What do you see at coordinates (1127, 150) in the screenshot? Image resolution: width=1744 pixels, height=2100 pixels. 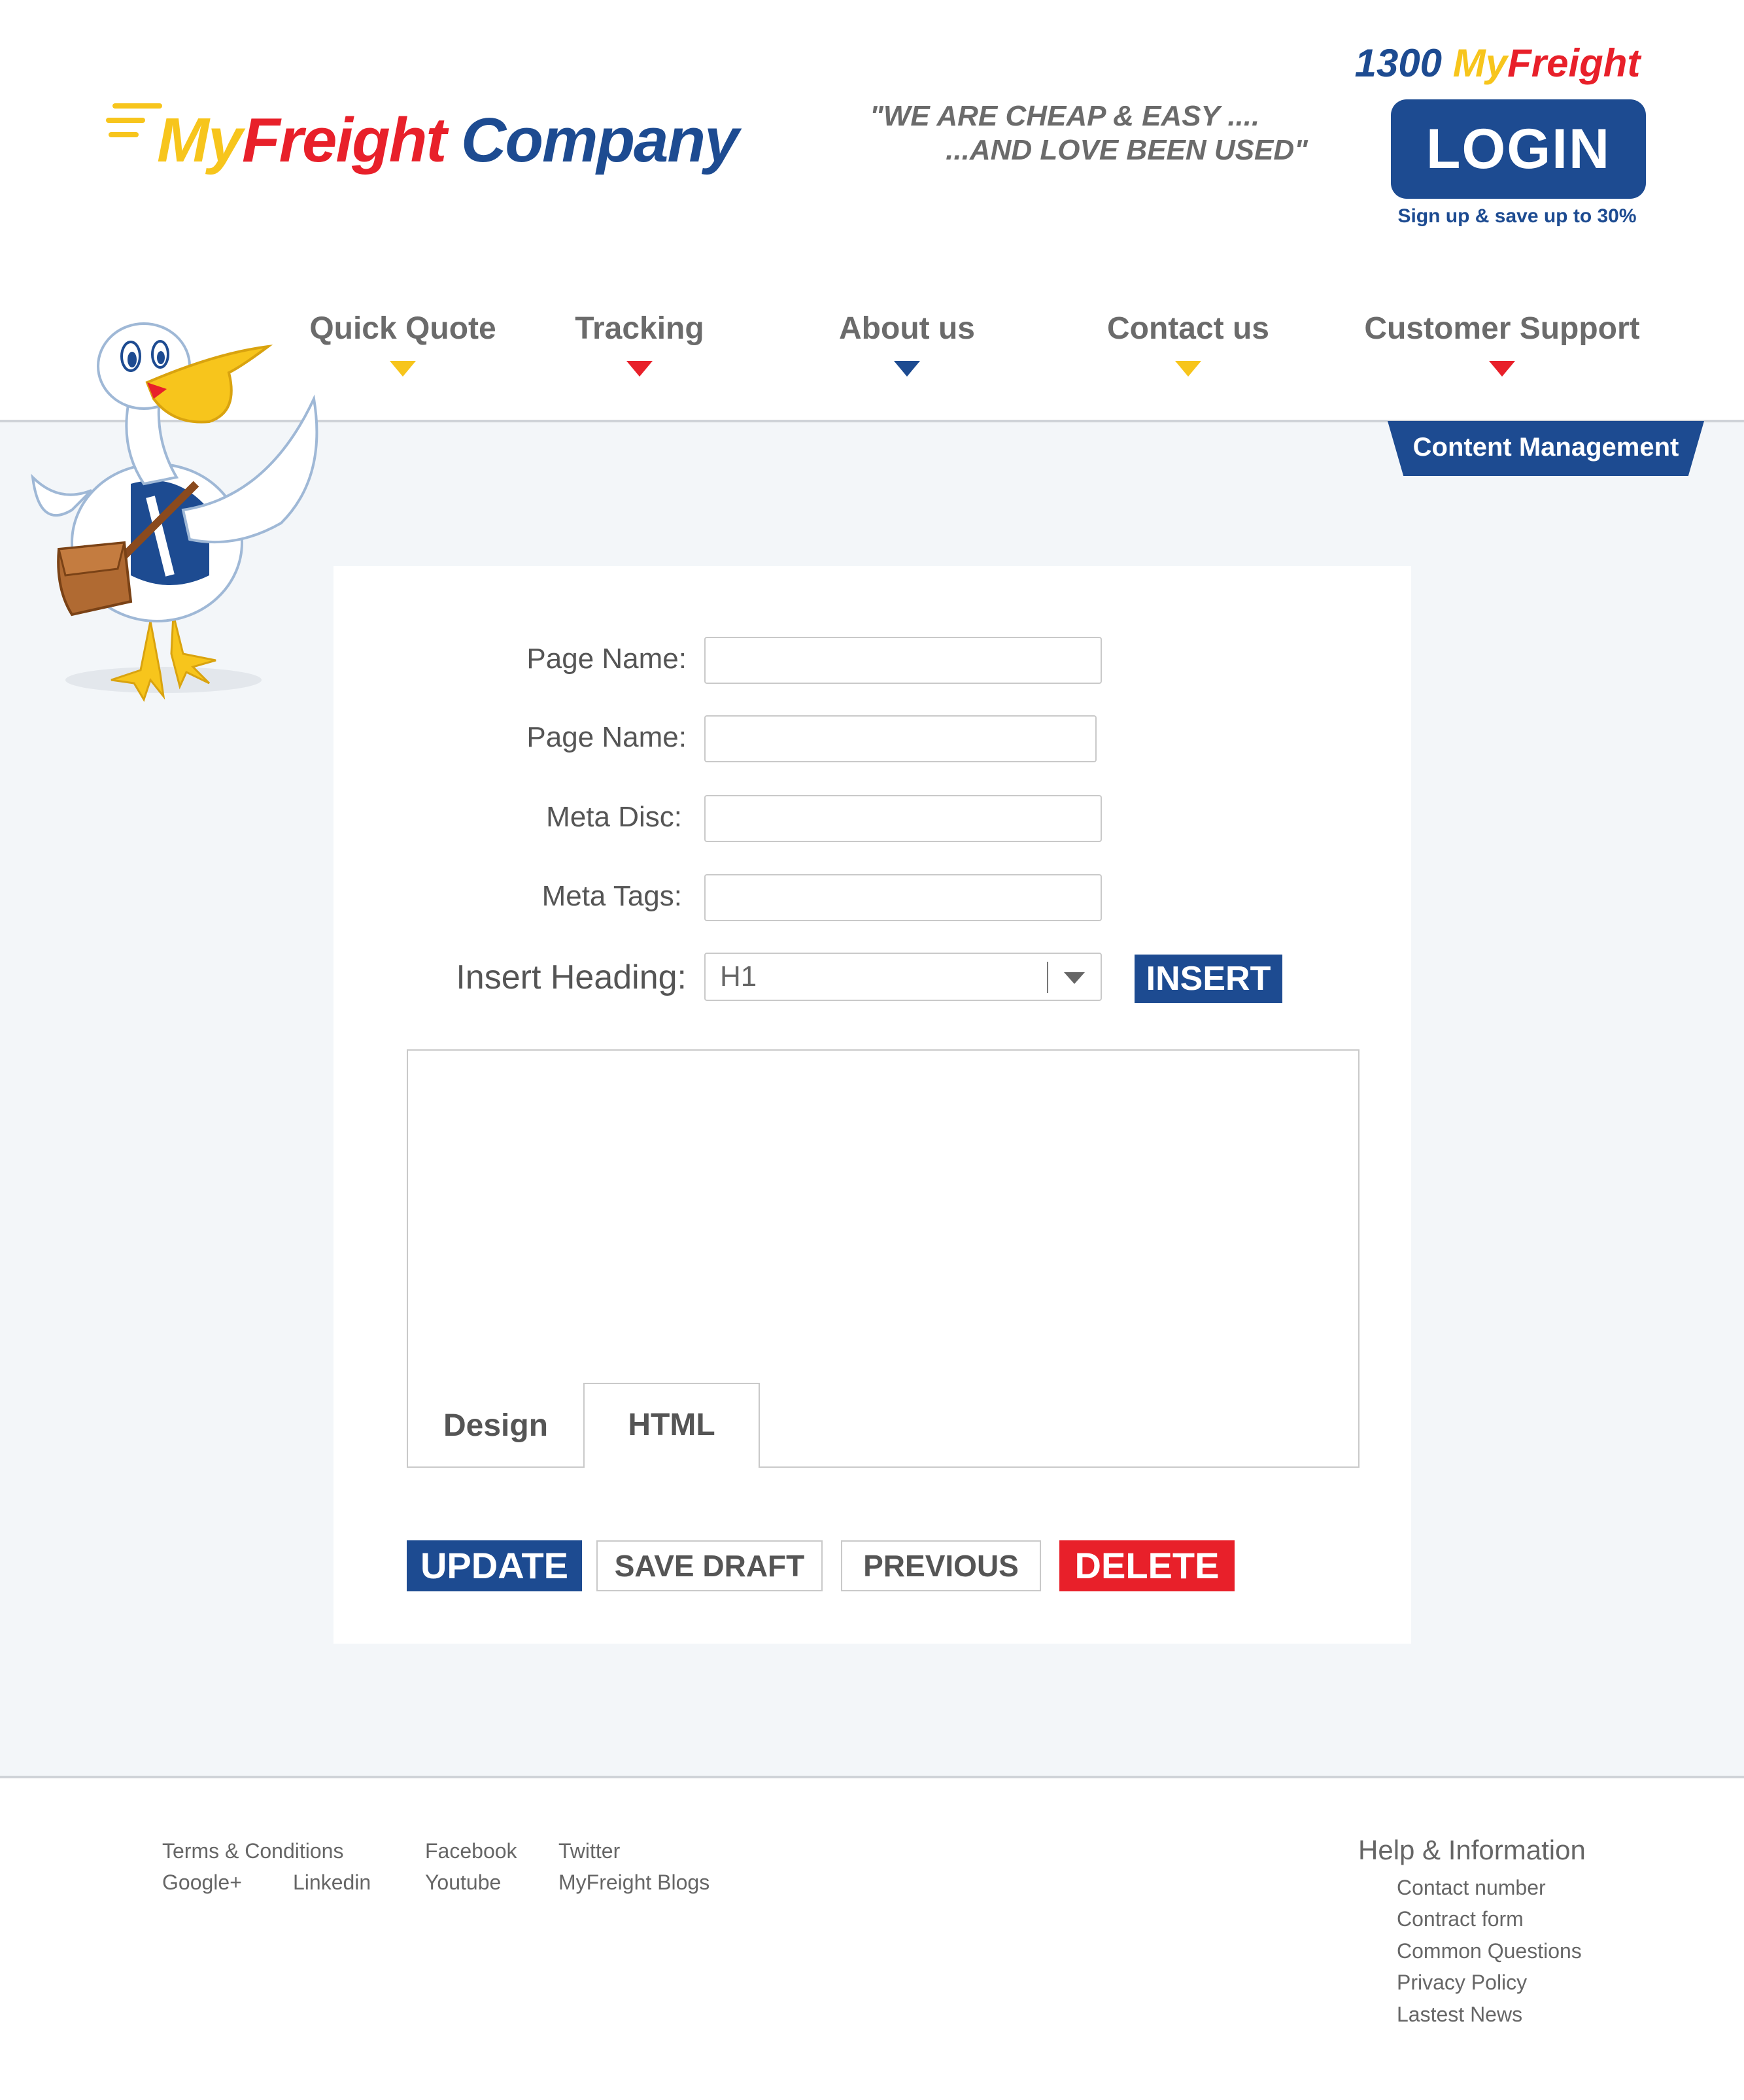 I see `tagline-line-2: ...AND LOVE BEEN USED"` at bounding box center [1127, 150].